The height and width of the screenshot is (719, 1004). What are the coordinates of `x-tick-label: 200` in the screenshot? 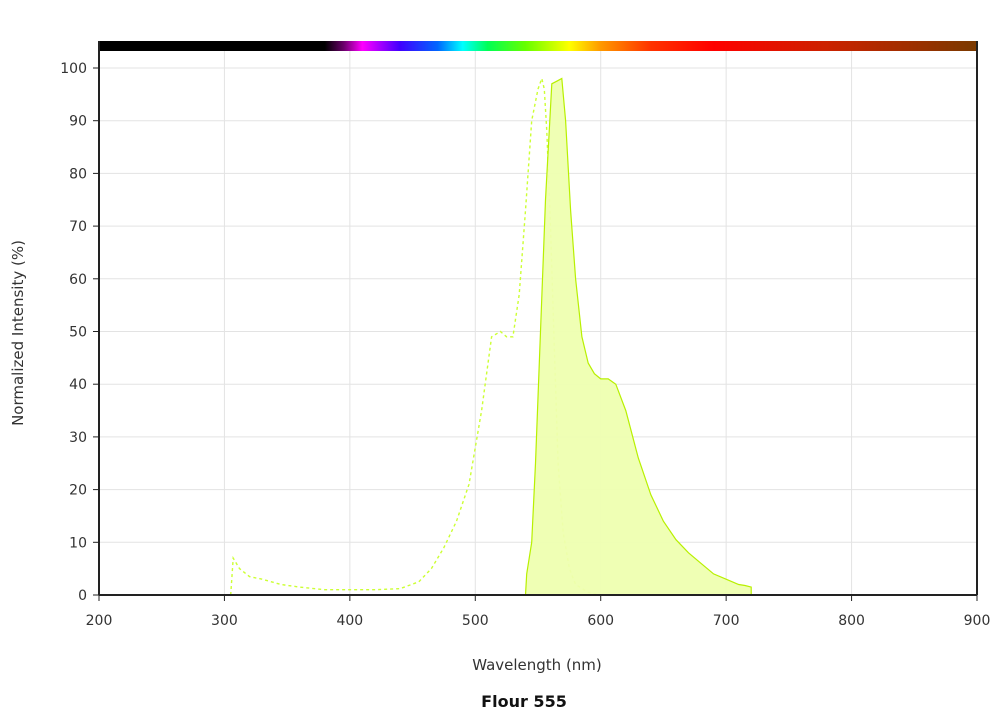 It's located at (99, 621).